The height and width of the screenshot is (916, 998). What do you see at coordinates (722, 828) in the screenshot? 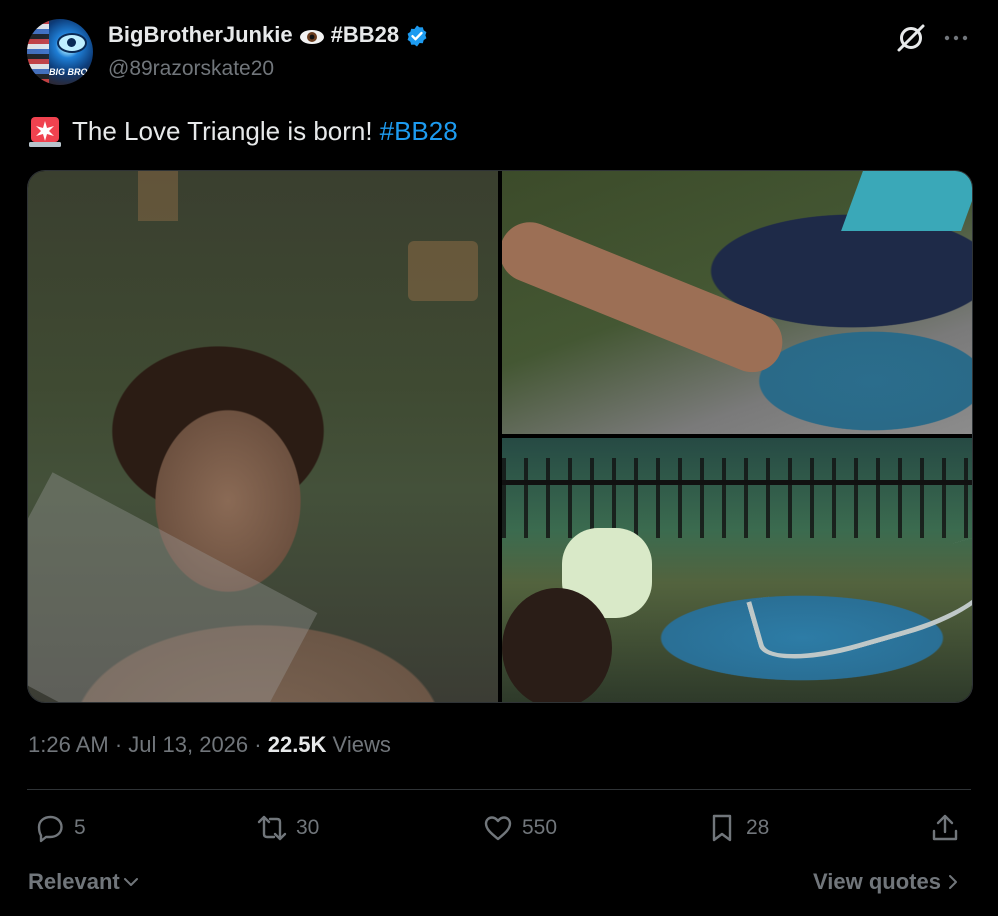
I see `bookmark-icon` at bounding box center [722, 828].